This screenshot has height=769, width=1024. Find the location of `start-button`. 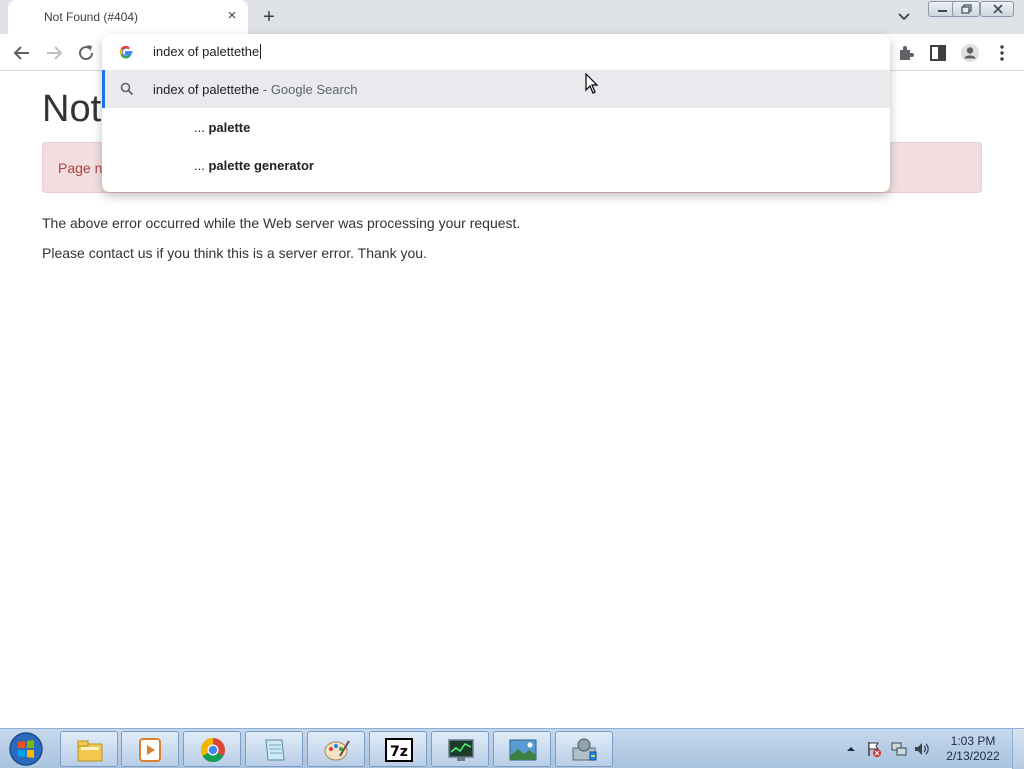

start-button is located at coordinates (26, 749).